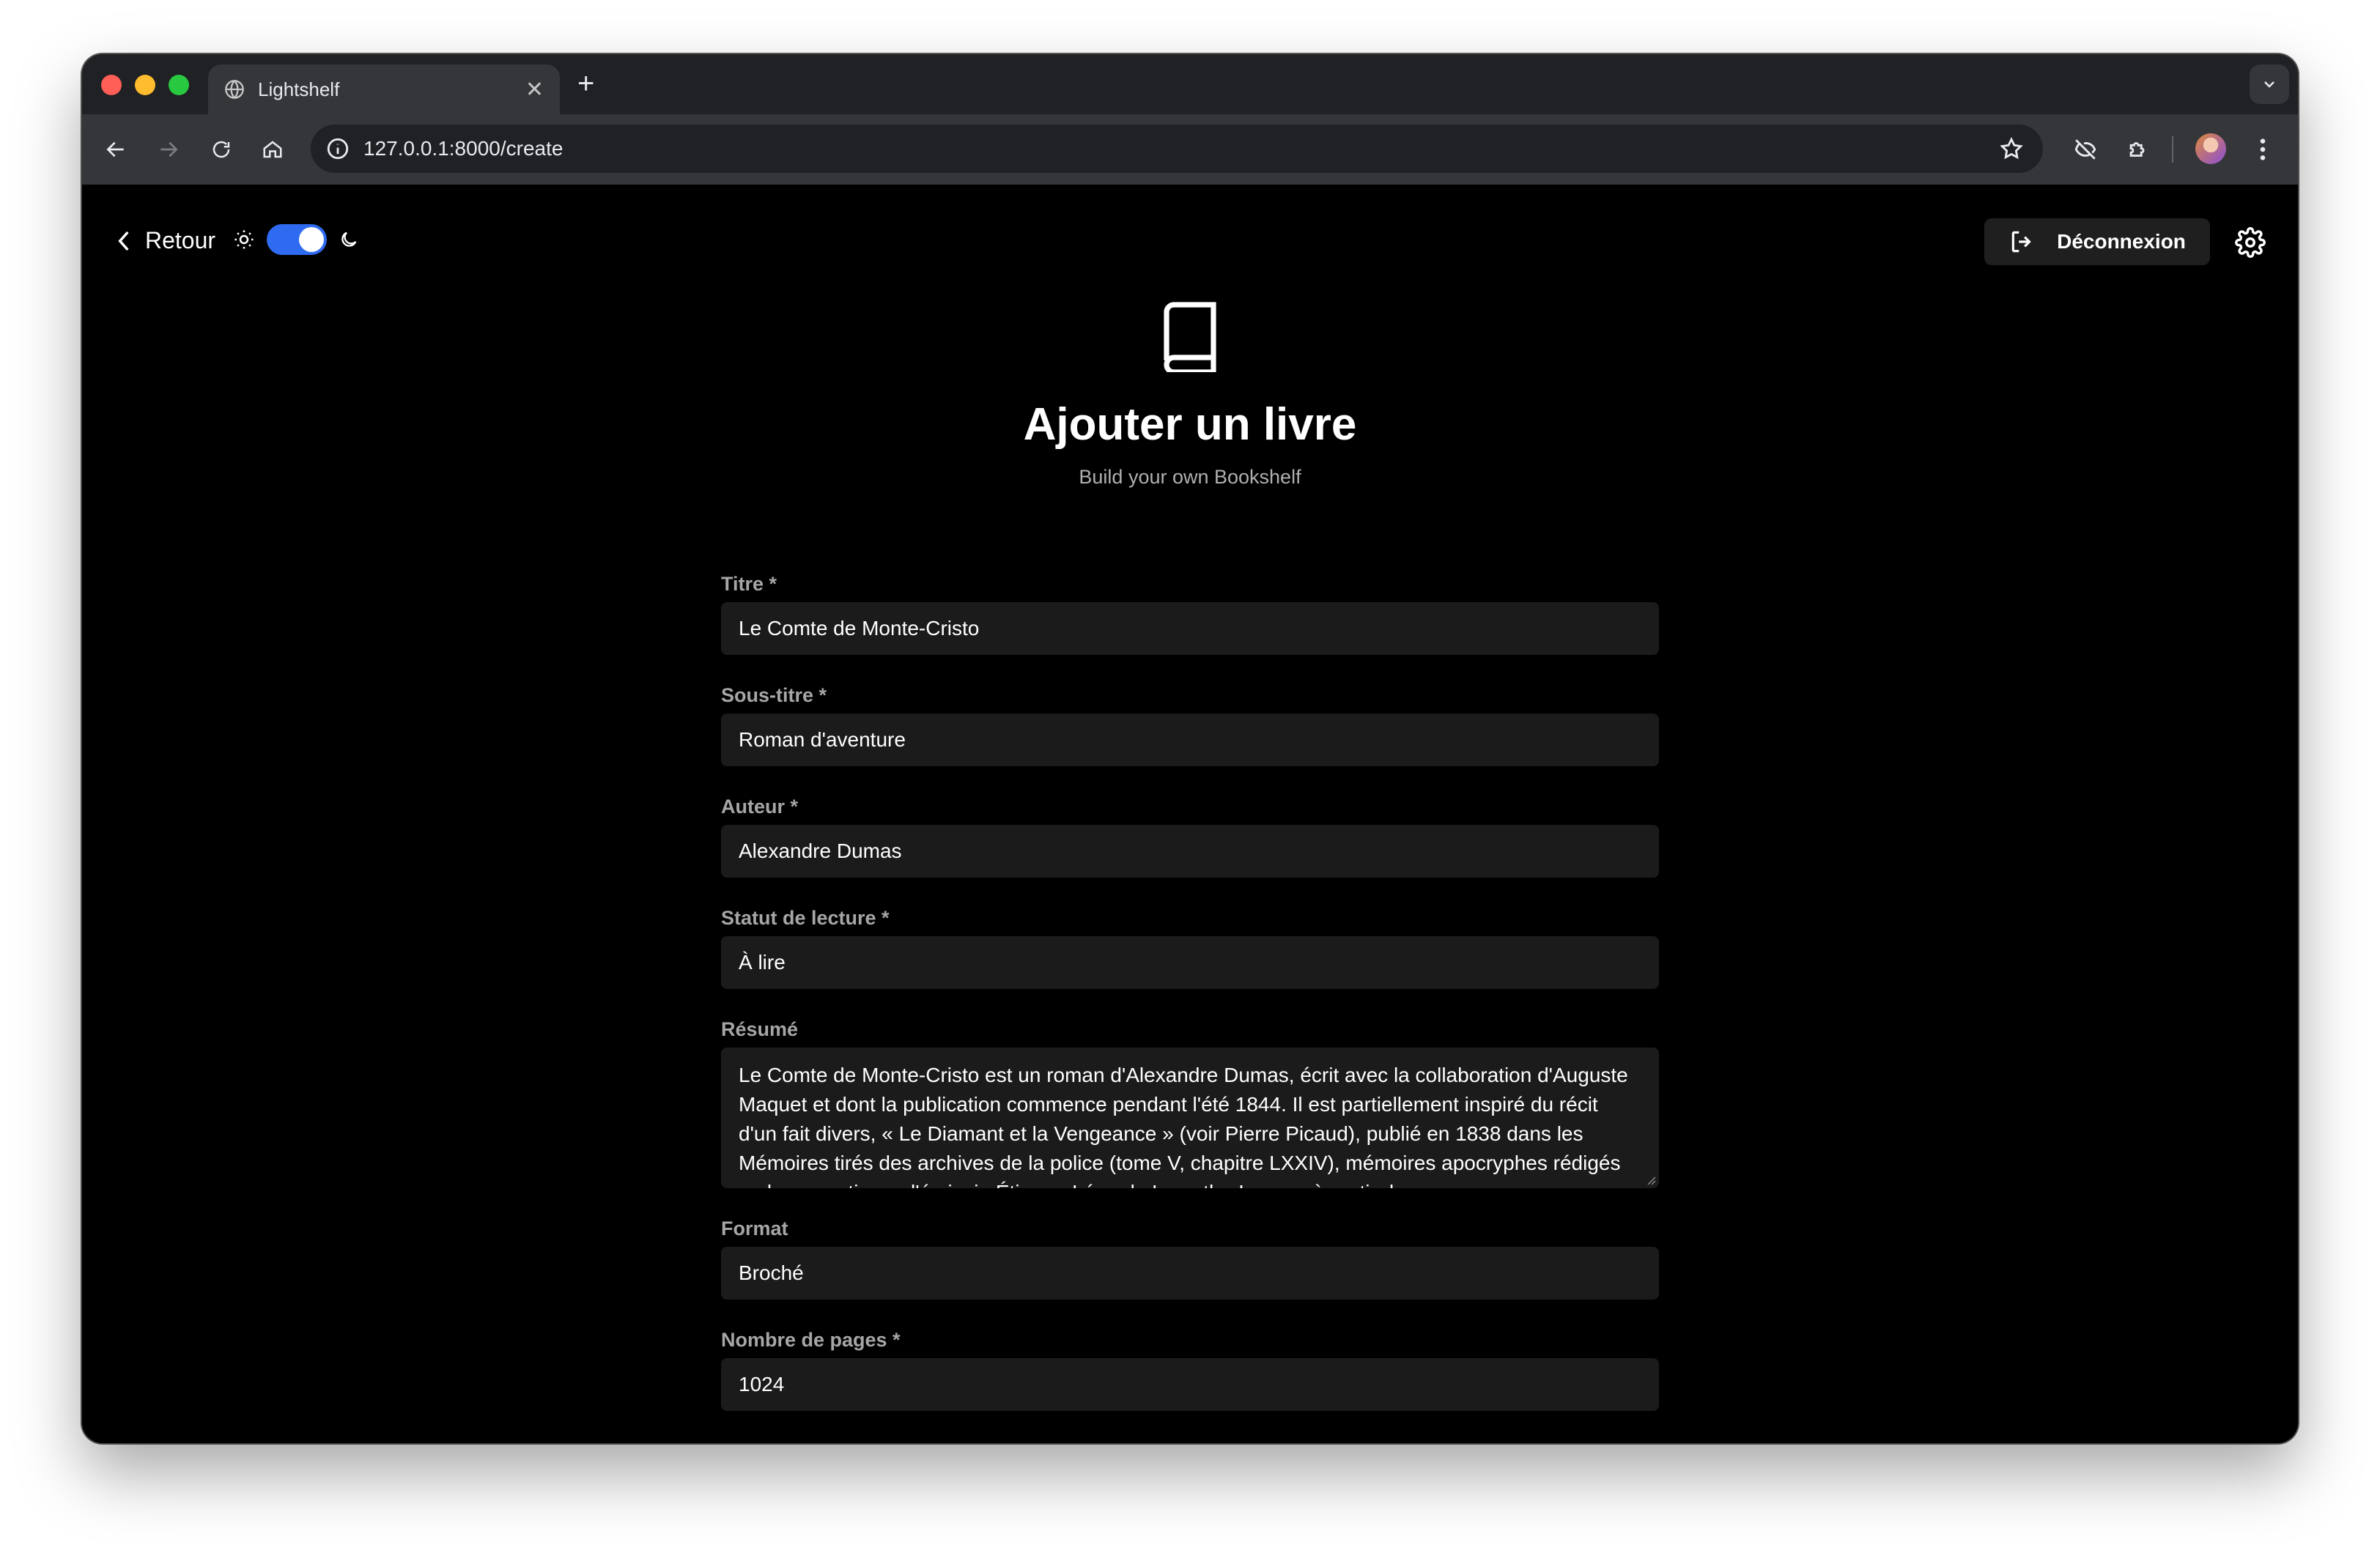  Describe the element at coordinates (811, 1340) in the screenshot. I see `pages-label: Nombre de pages *` at that location.